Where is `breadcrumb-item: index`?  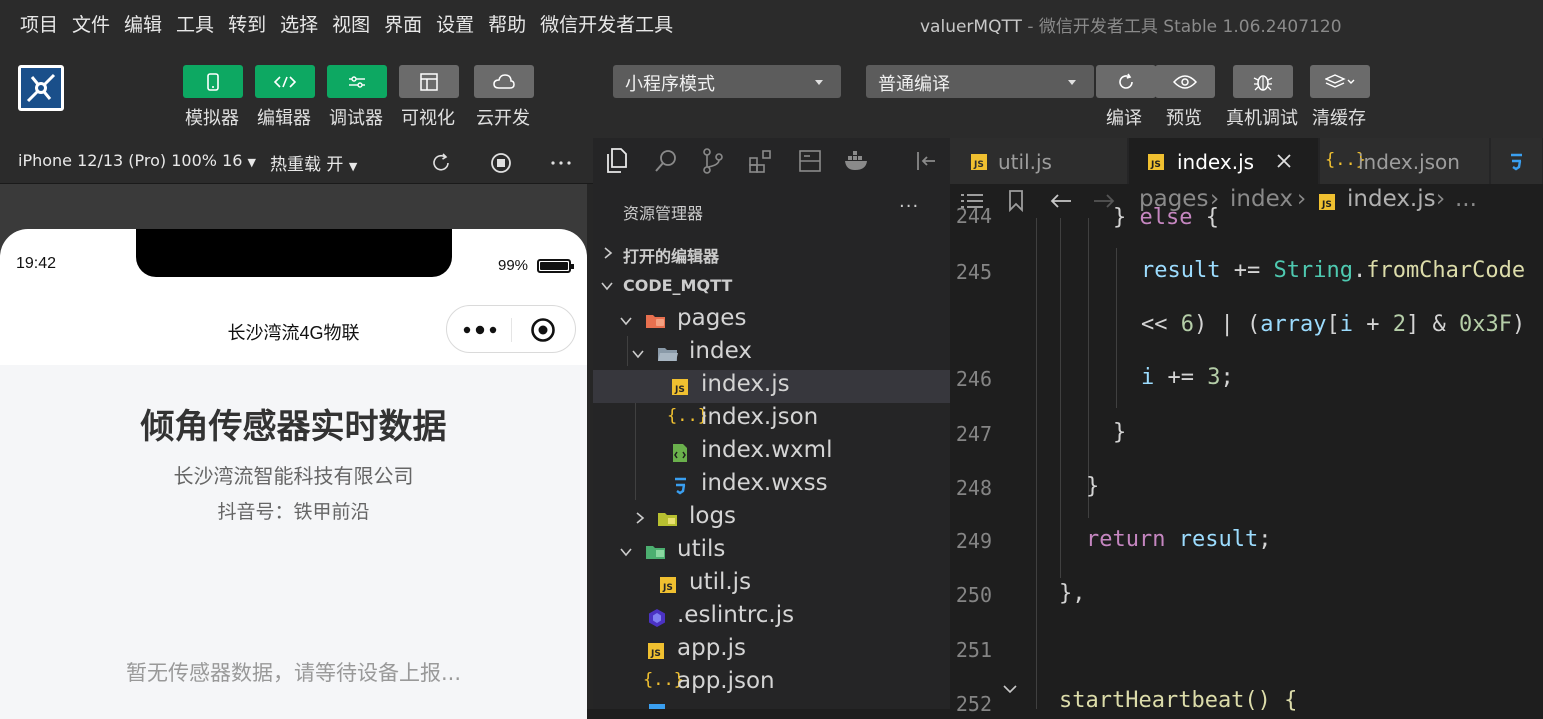 breadcrumb-item: index is located at coordinates (1261, 199).